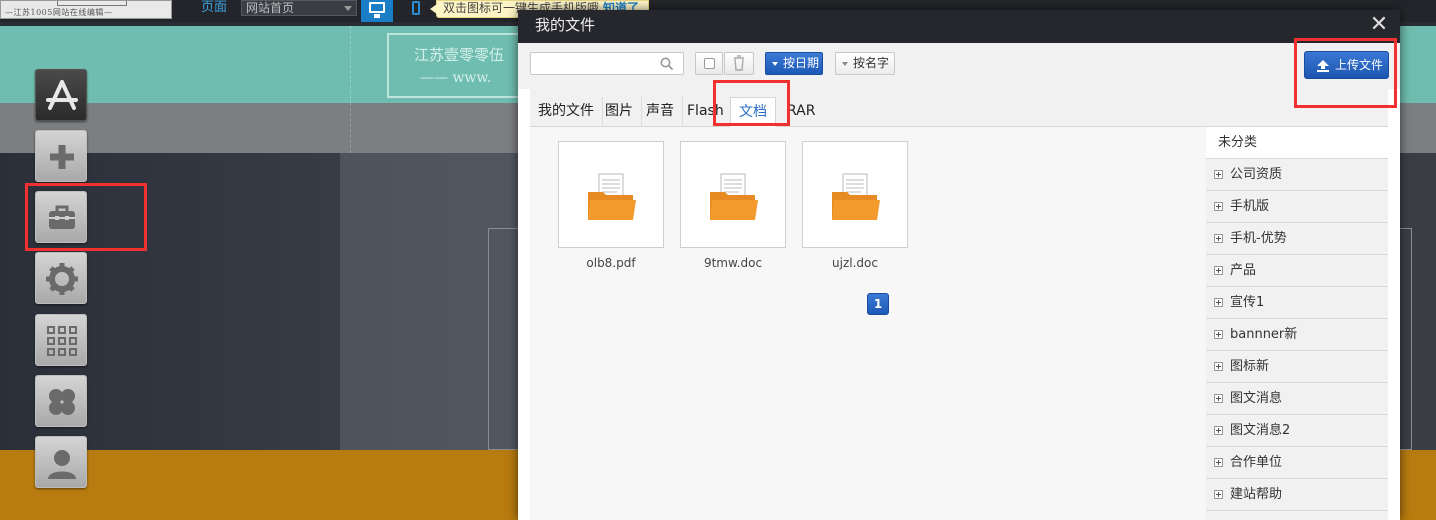 This screenshot has height=520, width=1436. Describe the element at coordinates (1297, 431) in the screenshot. I see `category-item: 图文消息2` at that location.